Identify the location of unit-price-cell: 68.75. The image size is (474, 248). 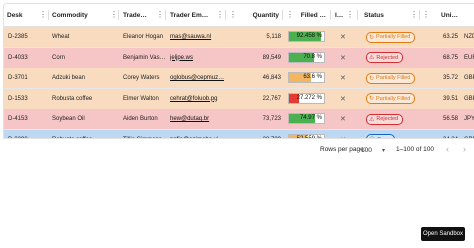
(441, 58).